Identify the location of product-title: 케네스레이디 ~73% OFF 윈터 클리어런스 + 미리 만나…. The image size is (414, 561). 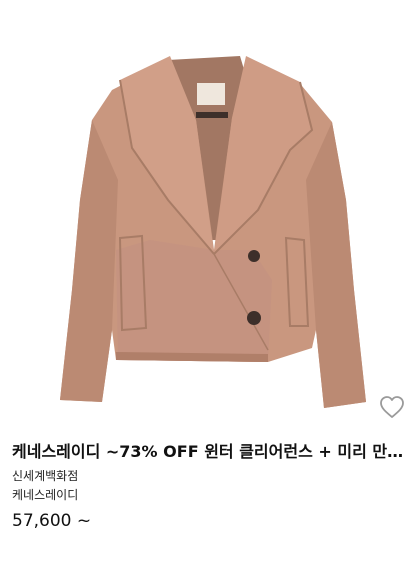
(210, 452).